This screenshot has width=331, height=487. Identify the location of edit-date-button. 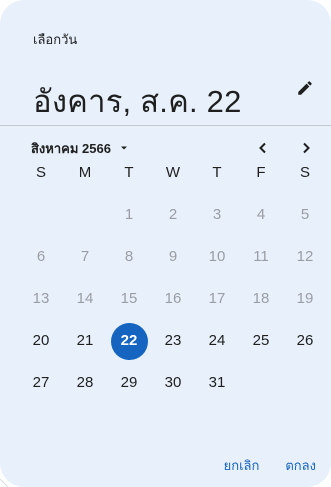
(305, 88).